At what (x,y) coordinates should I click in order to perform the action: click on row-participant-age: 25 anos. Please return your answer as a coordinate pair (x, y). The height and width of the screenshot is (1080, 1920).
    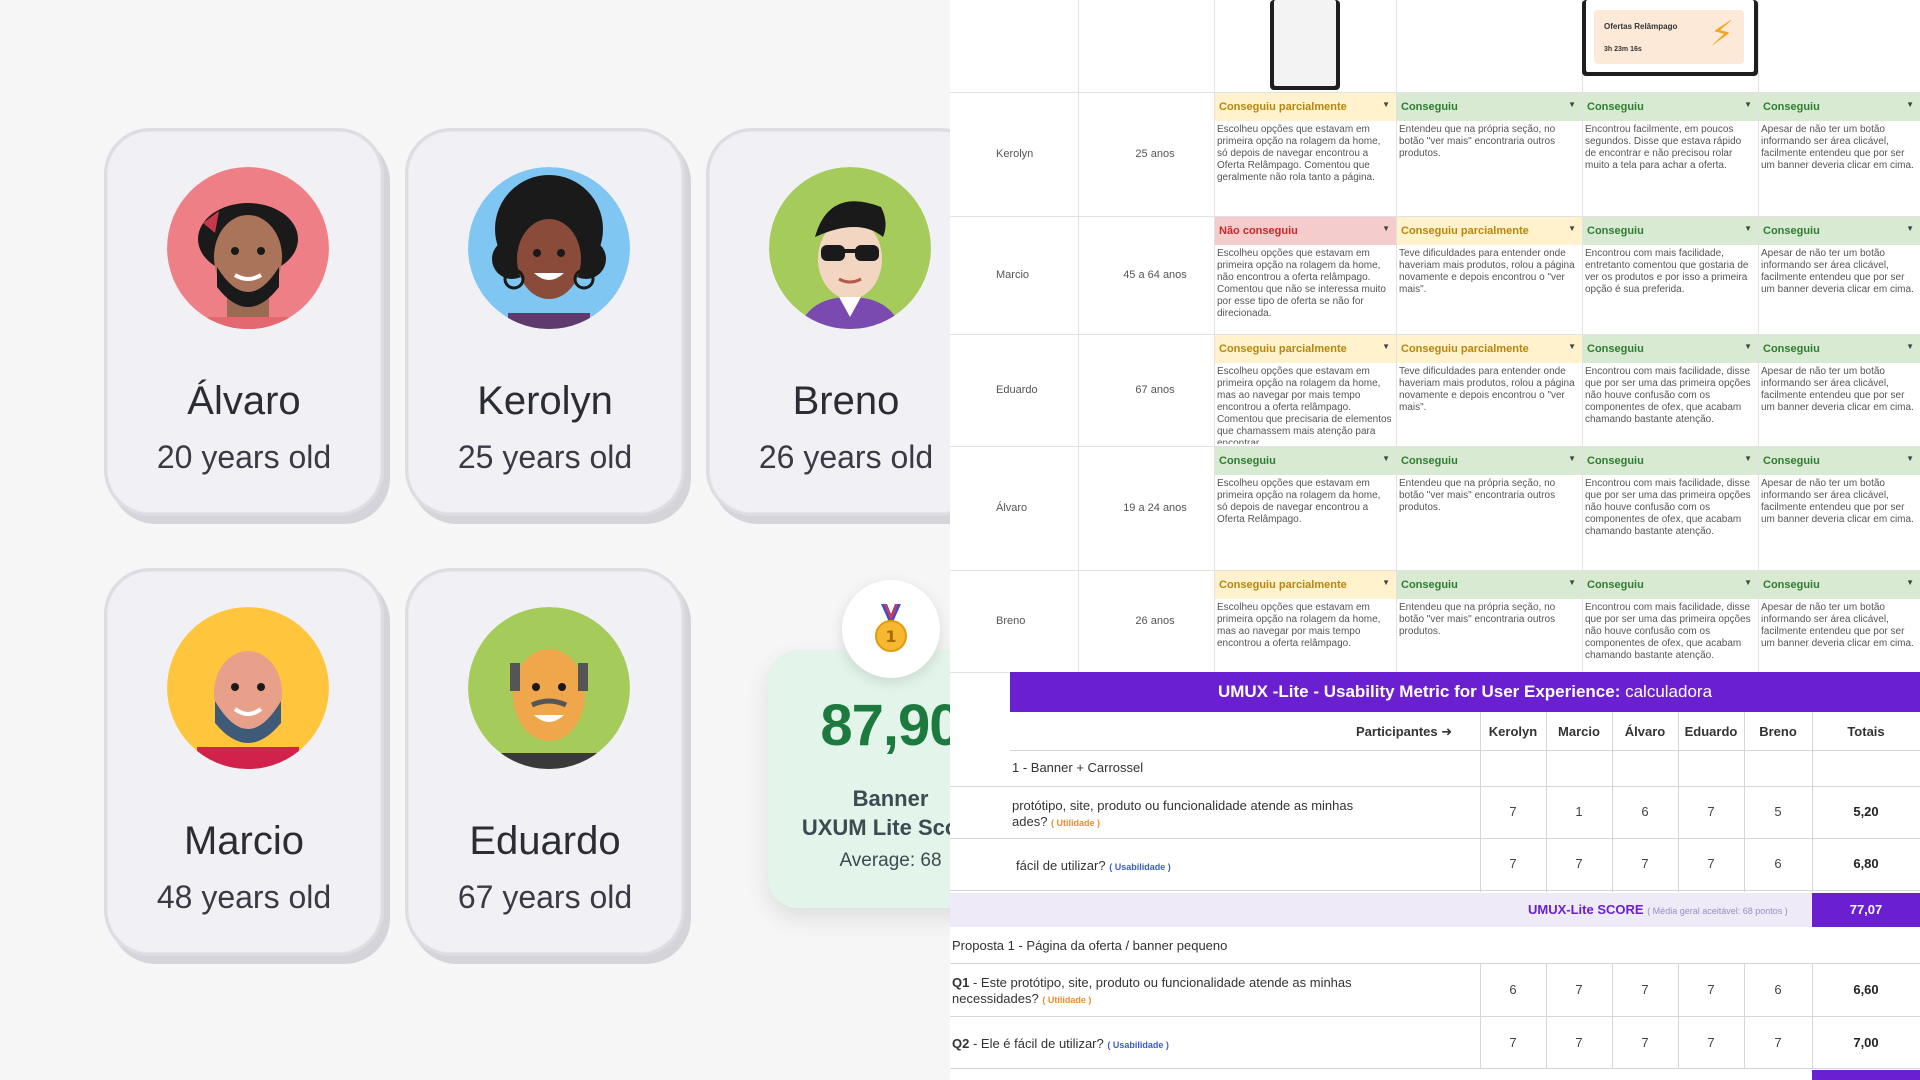
    Looking at the image, I should click on (1155, 154).